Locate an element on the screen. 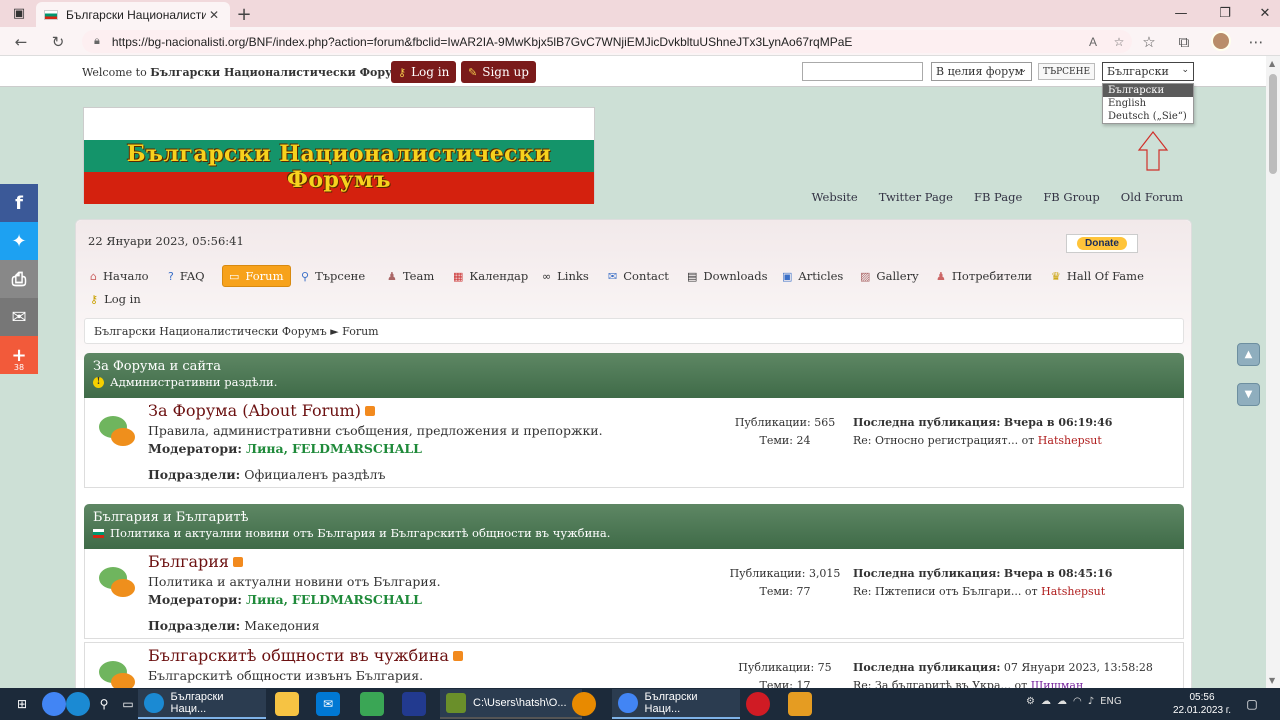 This screenshot has width=1280, height=720. refresh-icon: ↻ is located at coordinates (58, 42).